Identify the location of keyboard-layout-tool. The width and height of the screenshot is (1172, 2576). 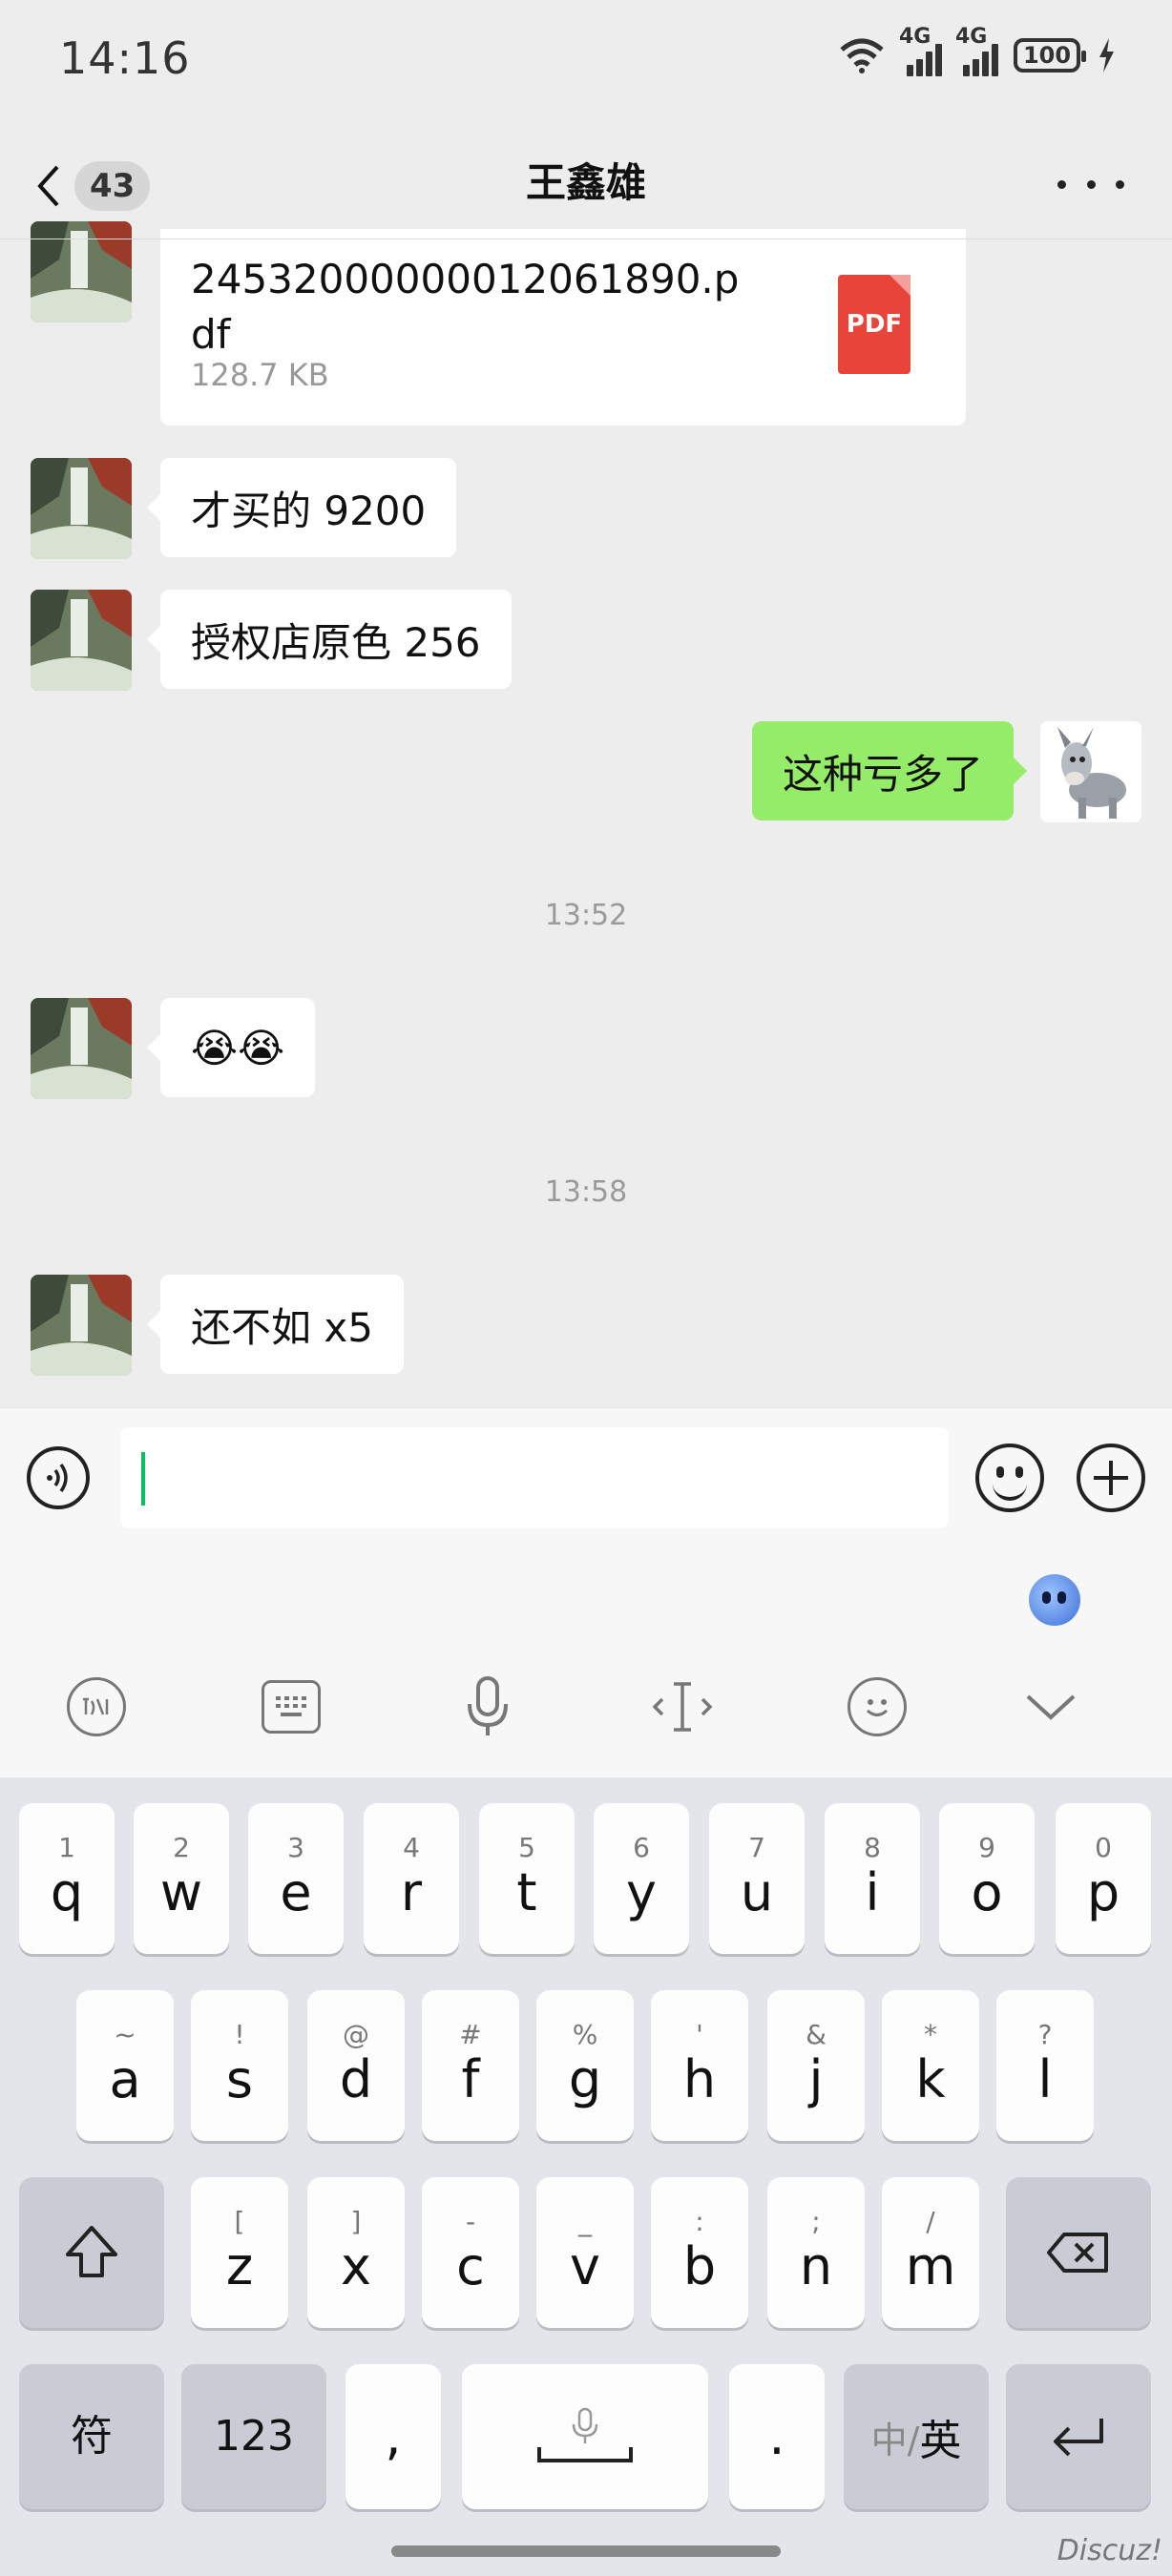
(291, 1706).